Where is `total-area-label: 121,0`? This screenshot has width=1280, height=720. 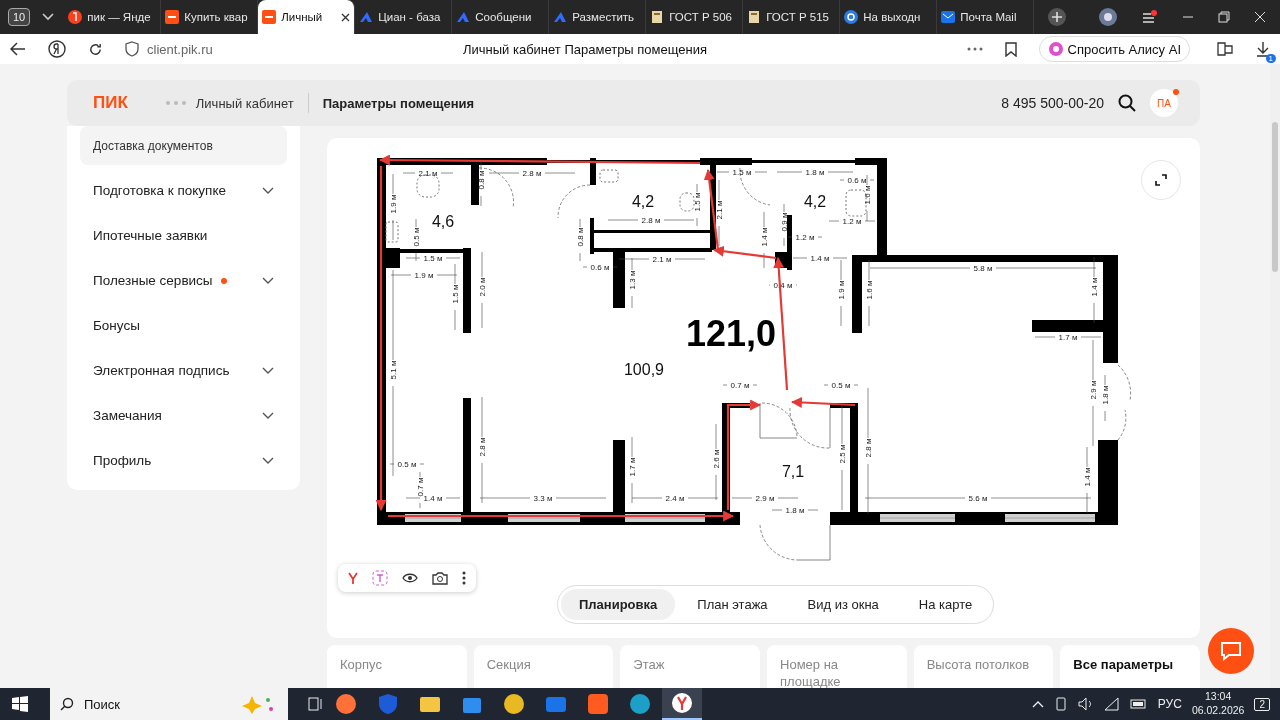 total-area-label: 121,0 is located at coordinates (731, 333).